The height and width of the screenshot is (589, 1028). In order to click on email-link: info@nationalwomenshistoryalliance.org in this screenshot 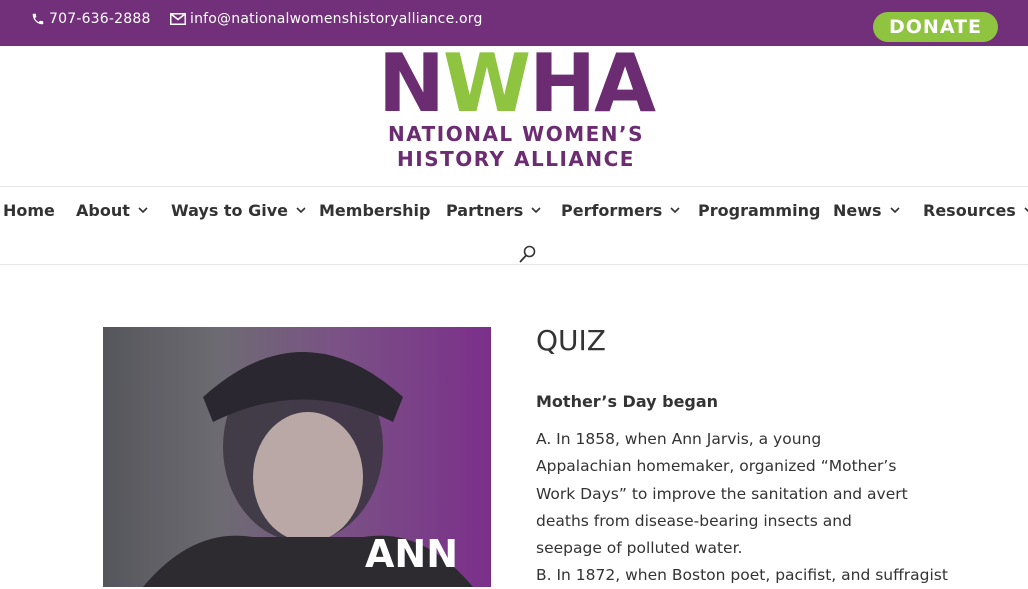, I will do `click(326, 19)`.